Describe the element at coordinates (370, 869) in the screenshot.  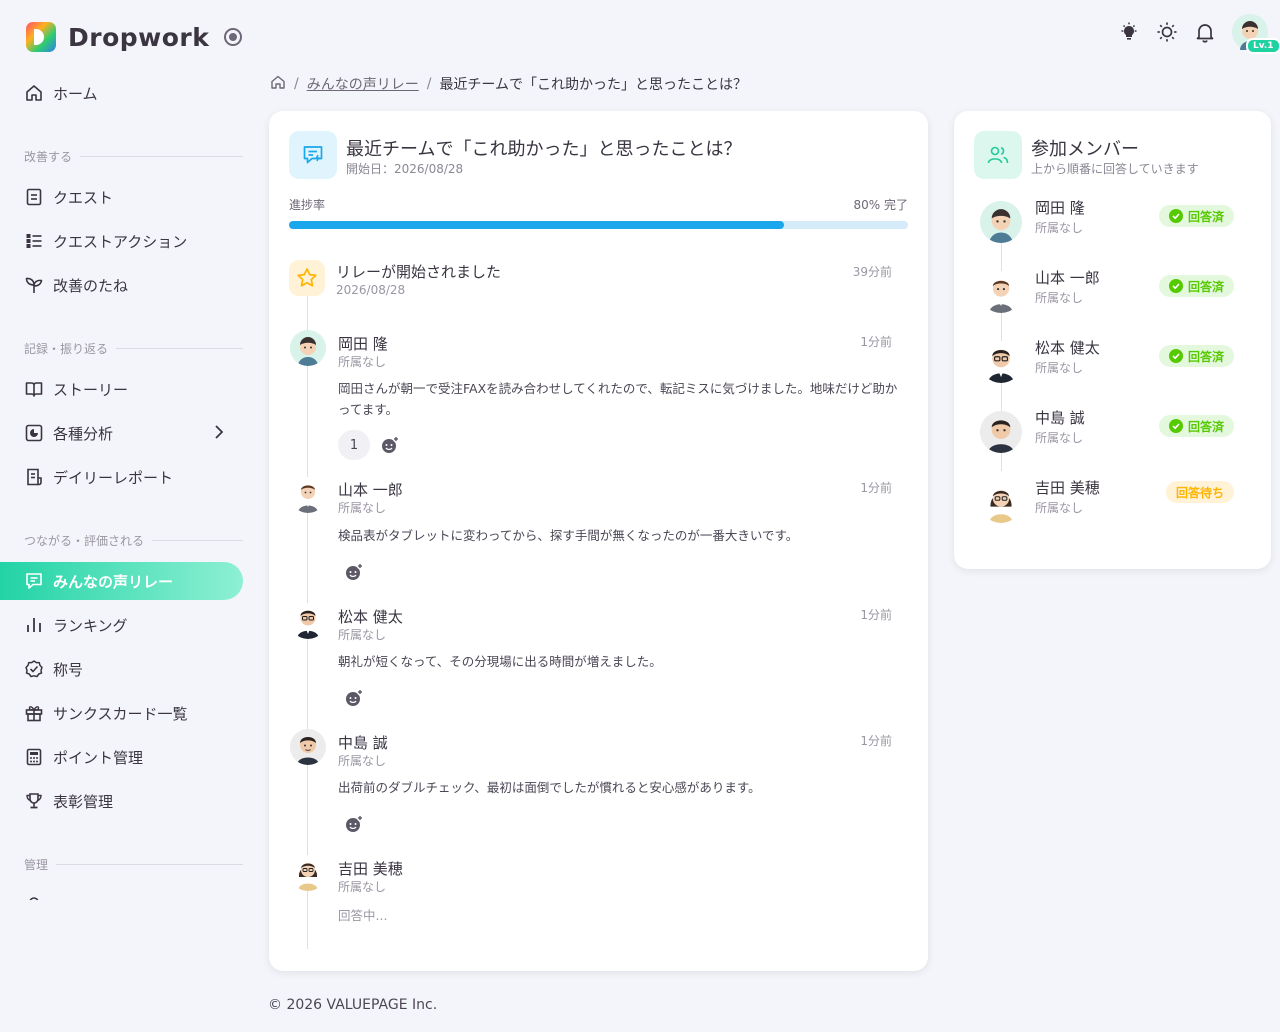
I see `entry-name: 吉田 美穂` at that location.